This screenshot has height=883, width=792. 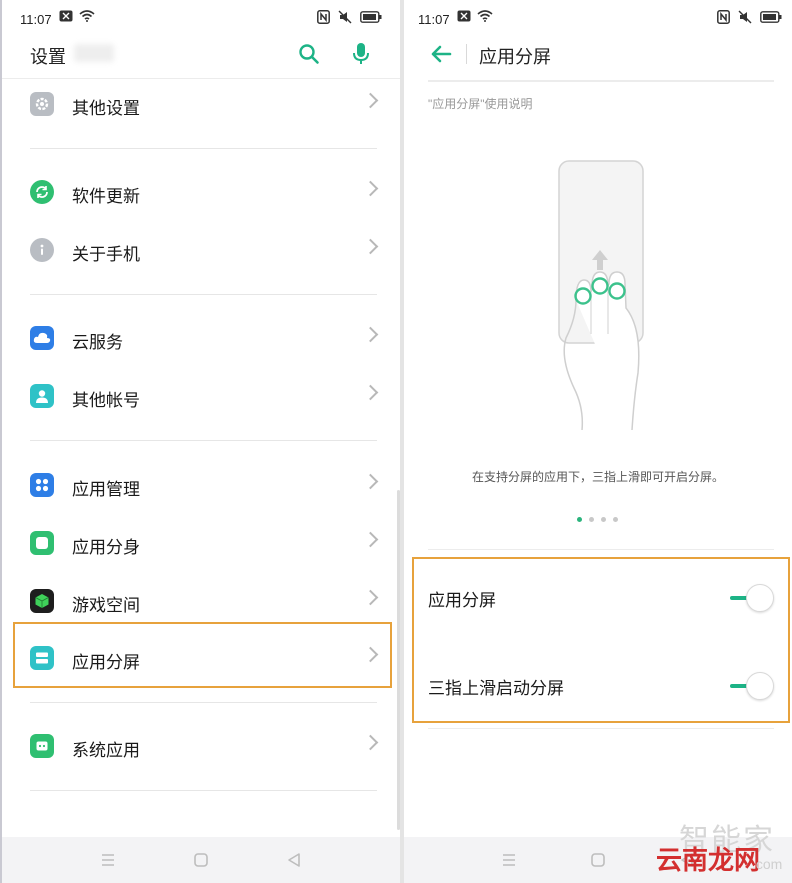 What do you see at coordinates (42, 250) in the screenshot?
I see `info-icon` at bounding box center [42, 250].